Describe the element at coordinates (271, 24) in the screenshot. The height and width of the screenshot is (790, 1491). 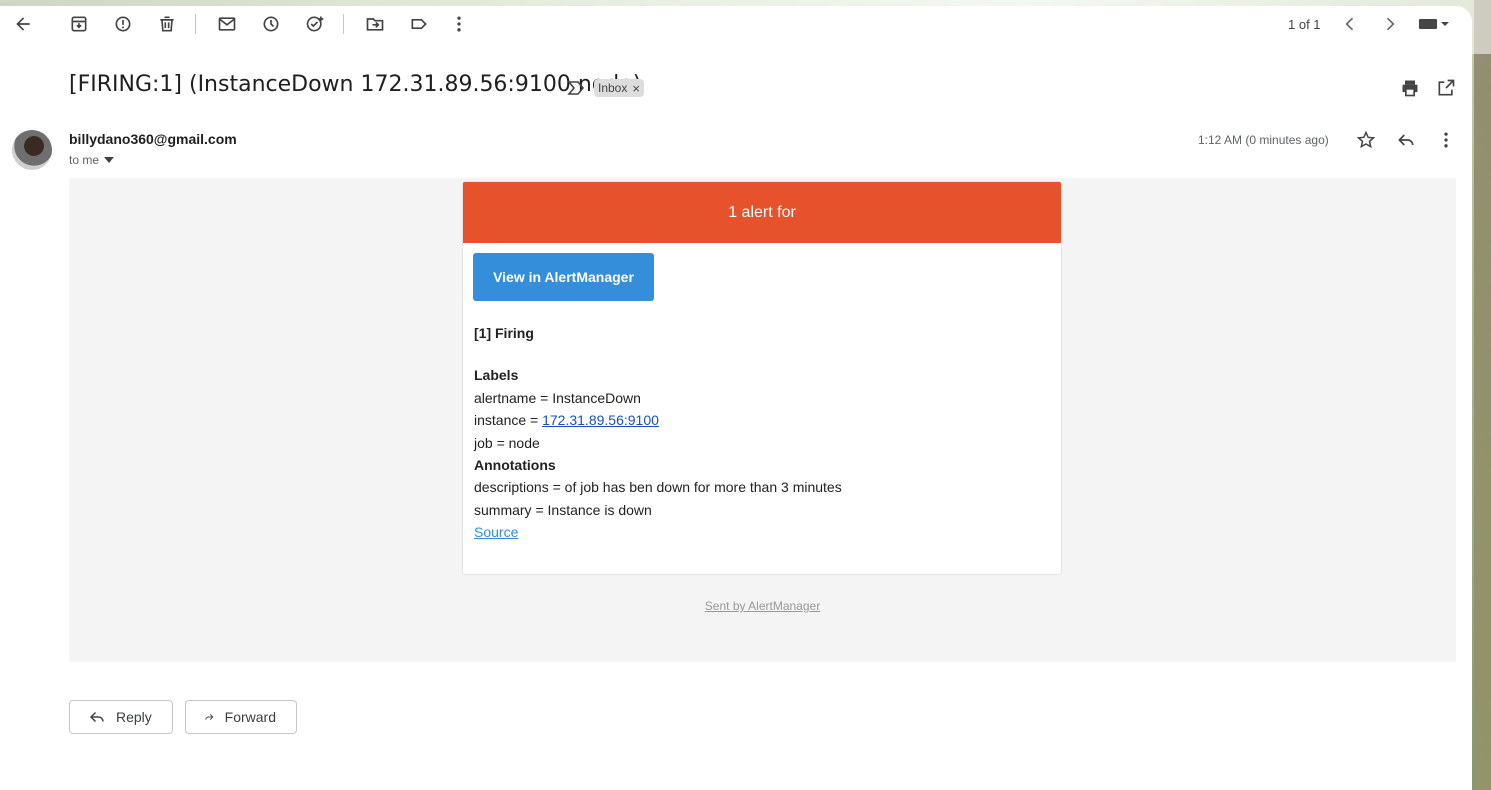
I see `snooze-icon` at that location.